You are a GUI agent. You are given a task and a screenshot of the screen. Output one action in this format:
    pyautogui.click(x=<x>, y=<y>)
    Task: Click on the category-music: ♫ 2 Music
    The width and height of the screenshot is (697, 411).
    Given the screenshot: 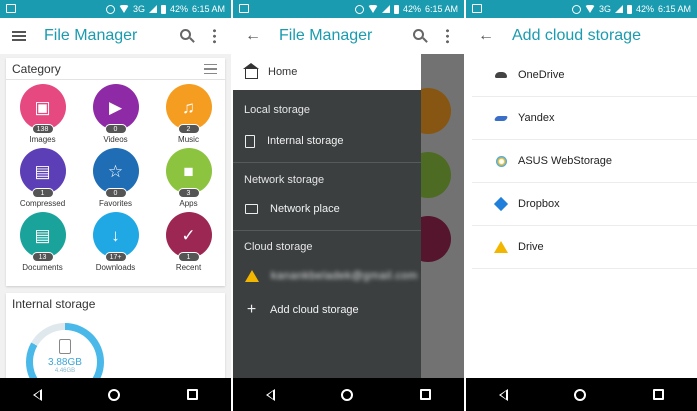 What is the action you would take?
    pyautogui.click(x=188, y=116)
    